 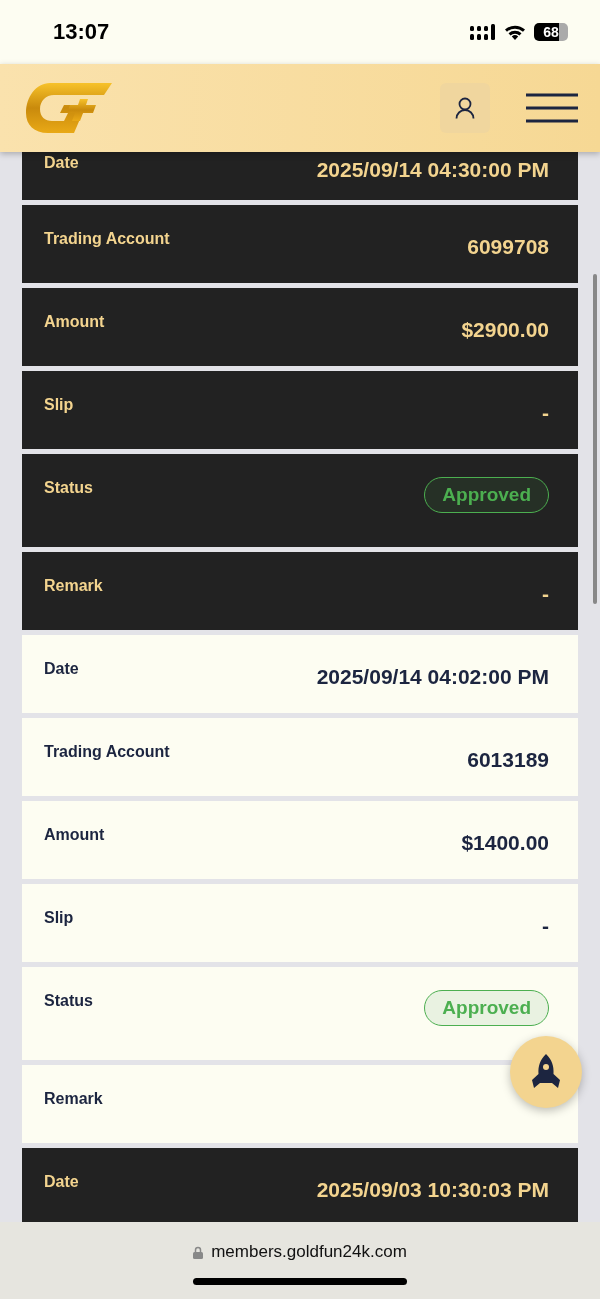 I want to click on rocket-icon, so click(x=546, y=1072).